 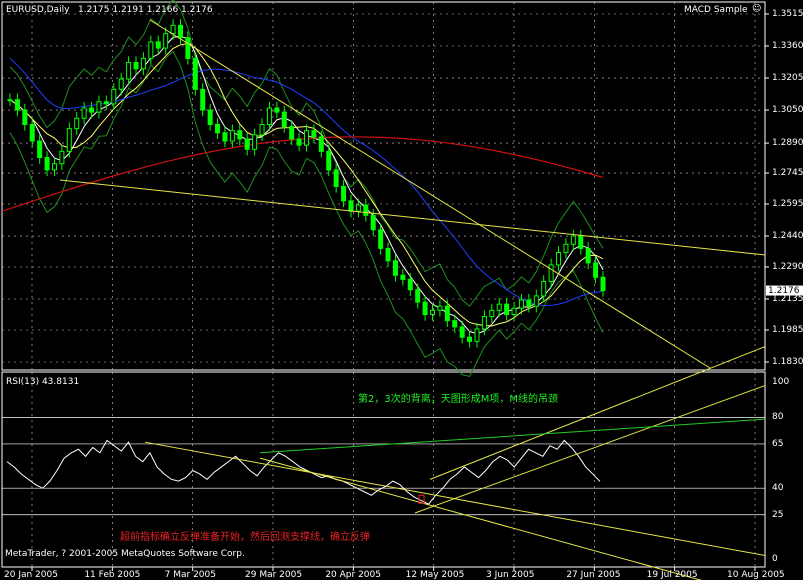 I want to click on annotation-divergence: 第2，3次的背离，天图形成M项，M线的吊颈, so click(x=458, y=399).